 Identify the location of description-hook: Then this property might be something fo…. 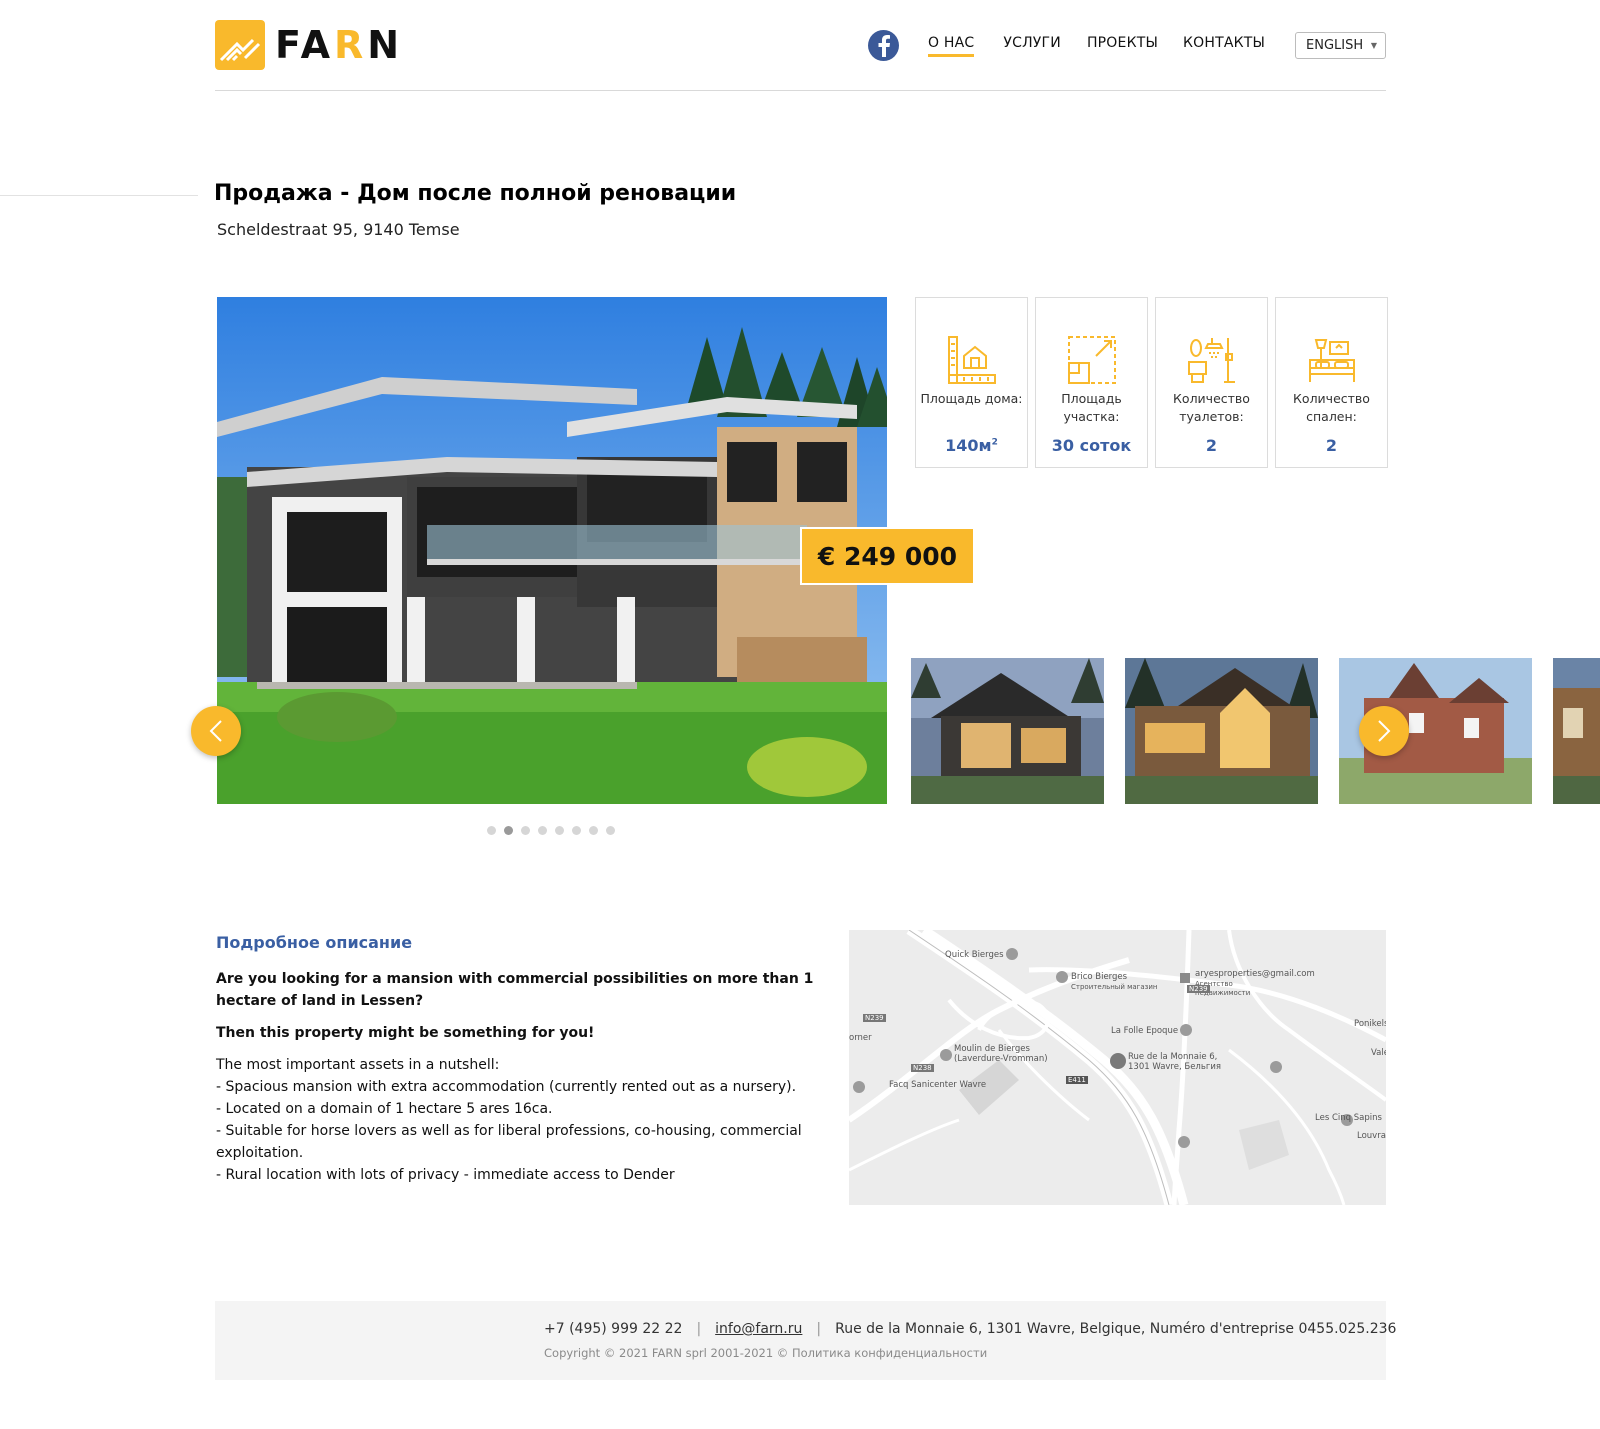
(405, 1033).